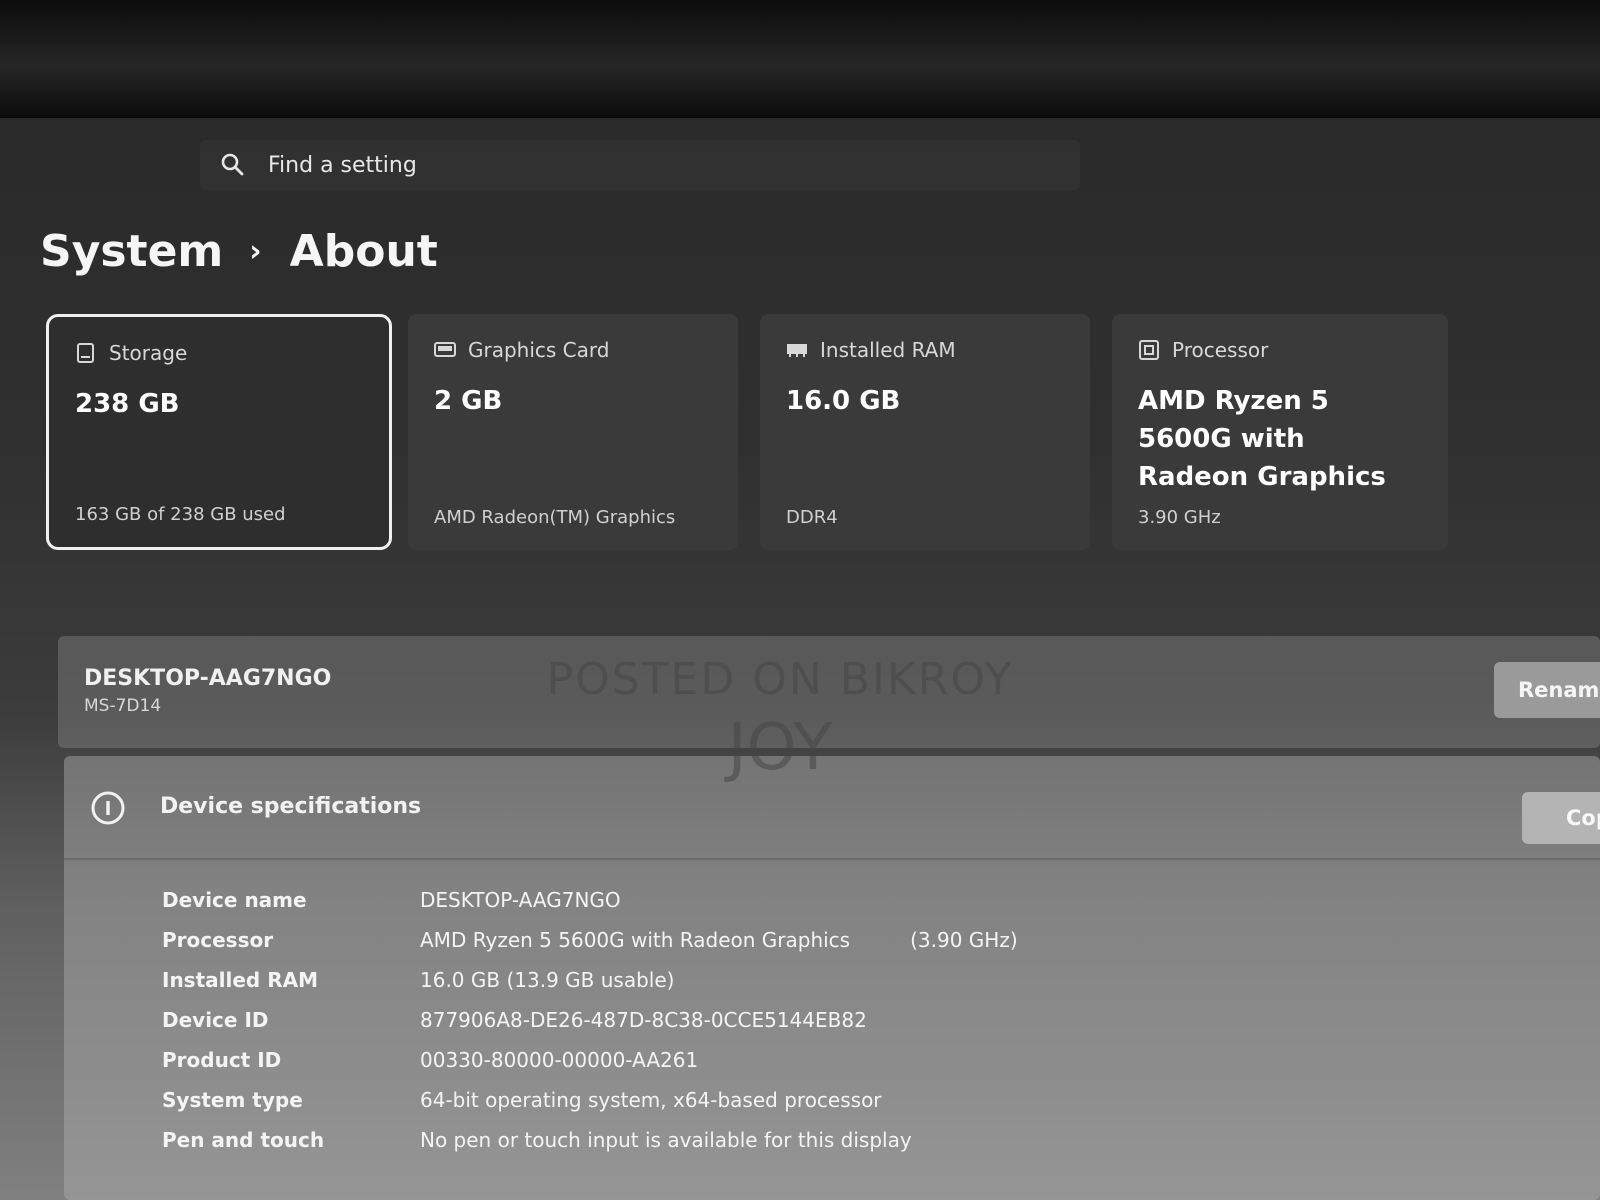 The width and height of the screenshot is (1600, 1200). I want to click on spec-label: Processor, so click(218, 940).